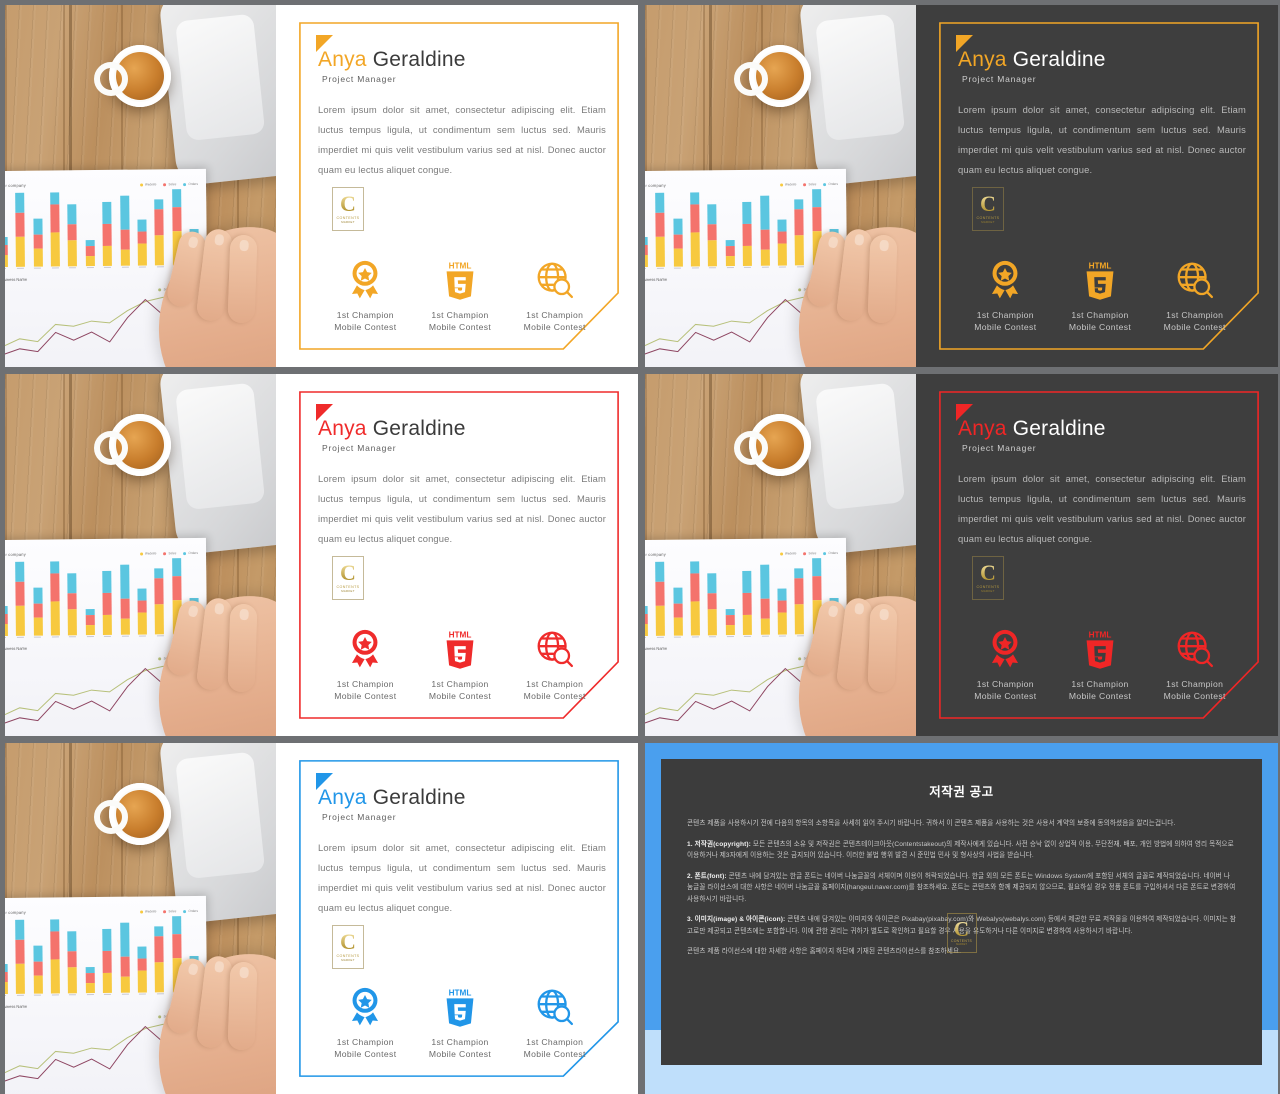  I want to click on award-ribbon-icon, so click(365, 281).